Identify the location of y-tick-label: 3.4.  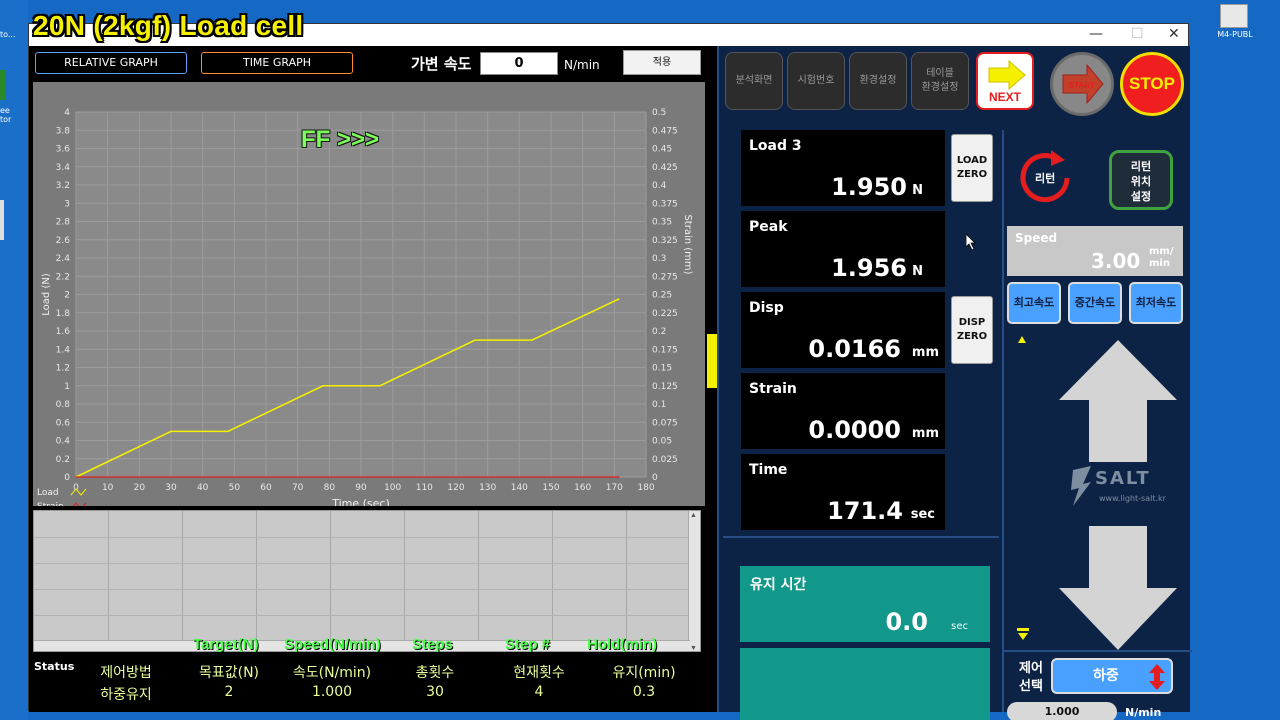
(63, 168).